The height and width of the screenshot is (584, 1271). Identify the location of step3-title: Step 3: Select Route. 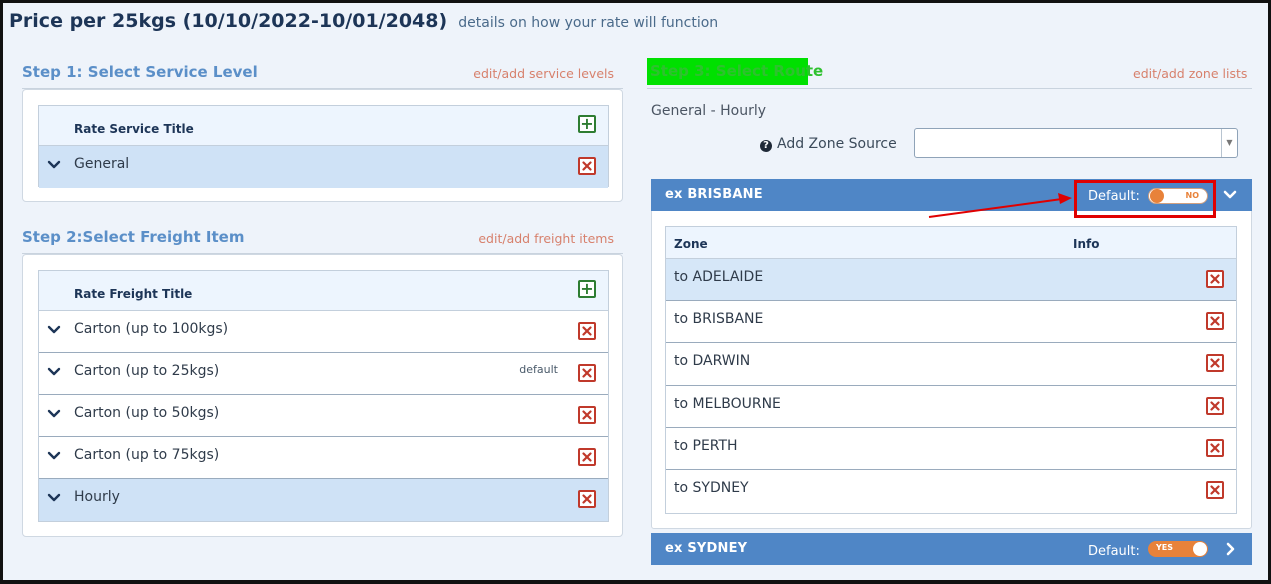
(735, 71).